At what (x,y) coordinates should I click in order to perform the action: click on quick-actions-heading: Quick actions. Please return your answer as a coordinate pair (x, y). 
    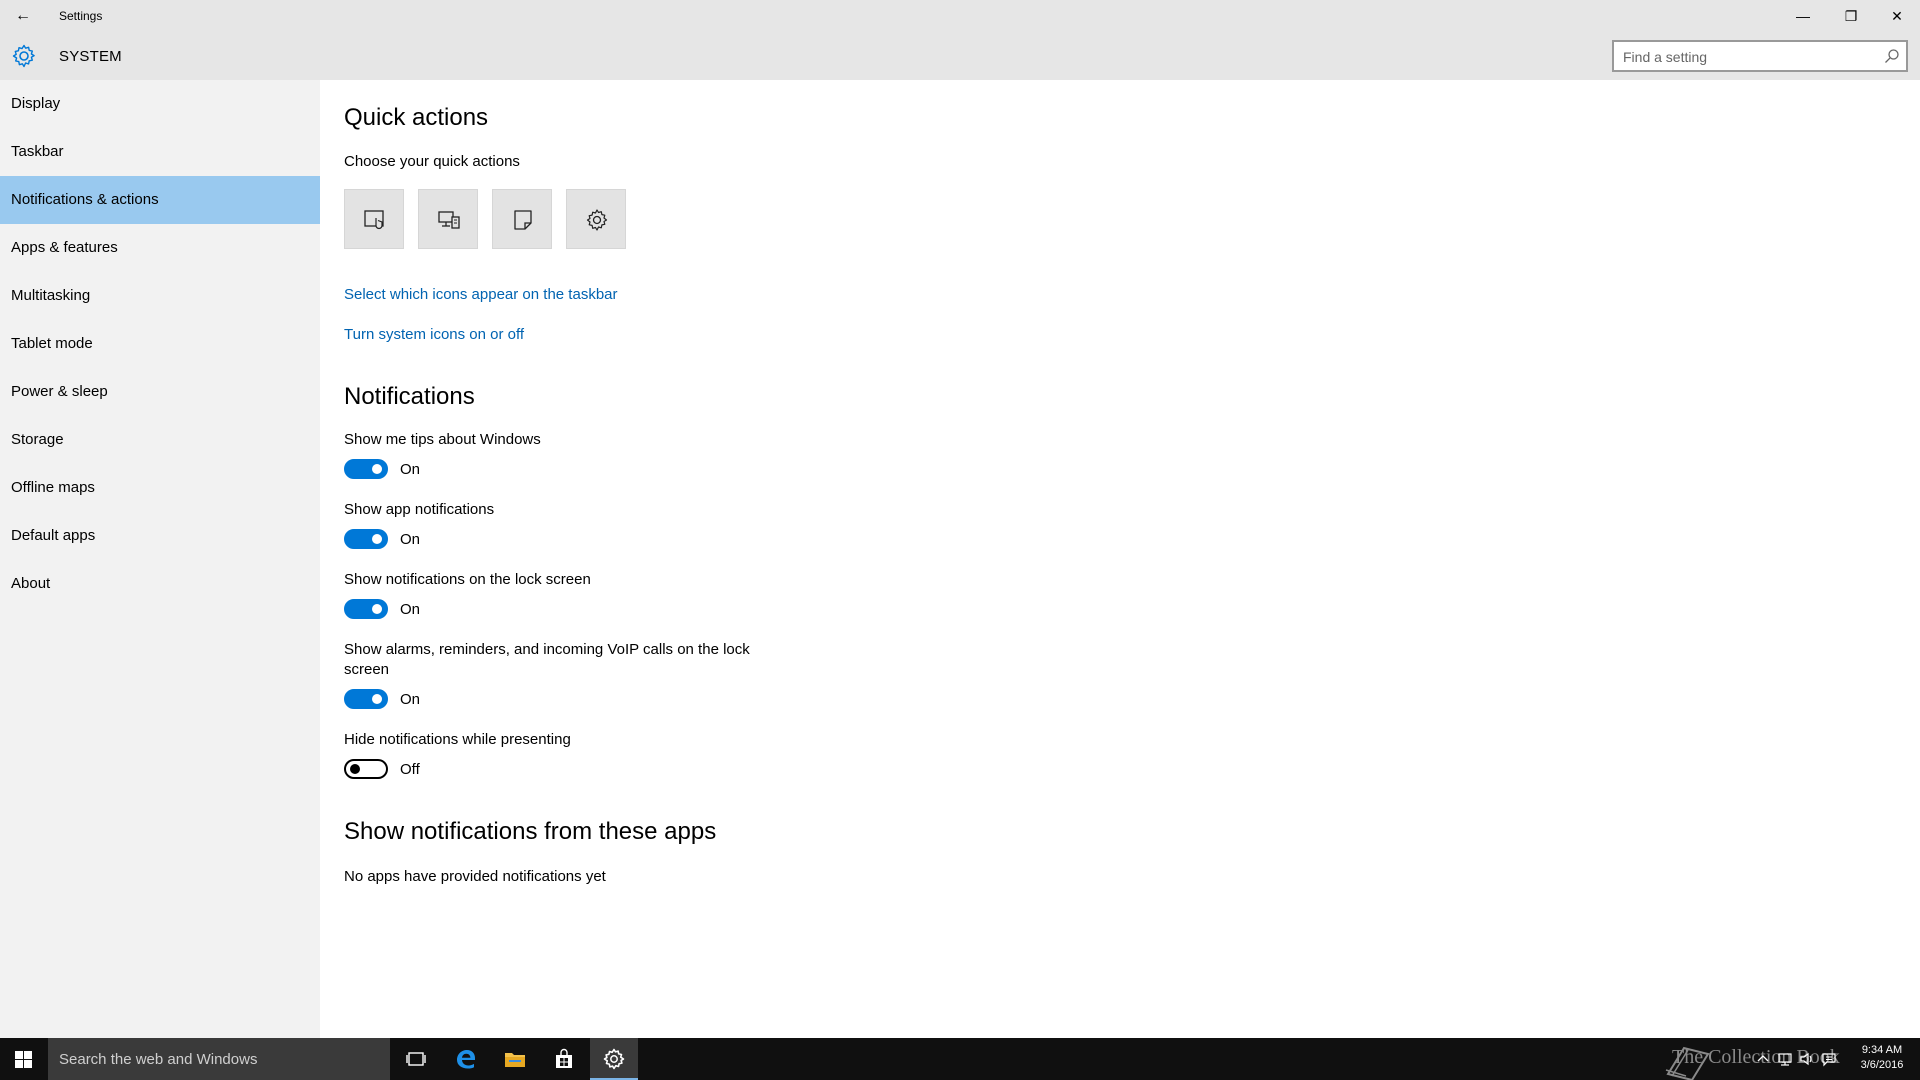
    Looking at the image, I should click on (416, 117).